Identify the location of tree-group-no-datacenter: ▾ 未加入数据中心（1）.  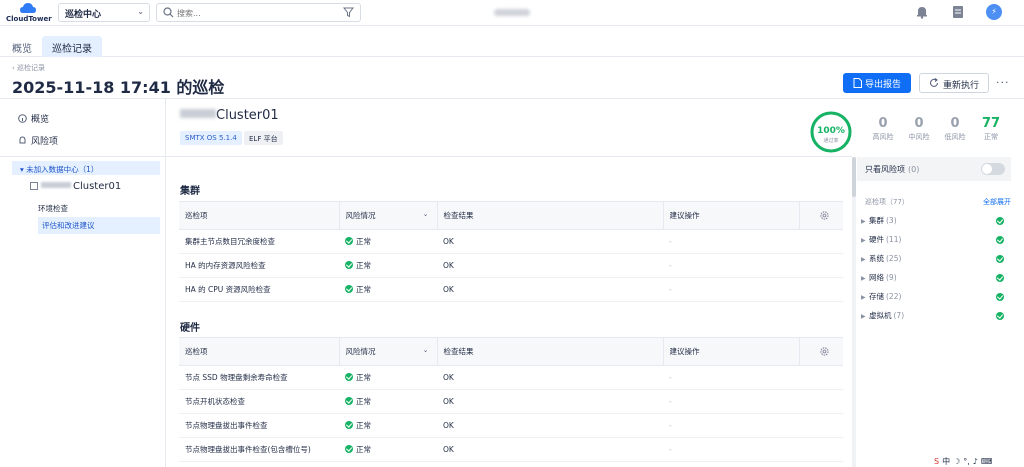
(86, 168).